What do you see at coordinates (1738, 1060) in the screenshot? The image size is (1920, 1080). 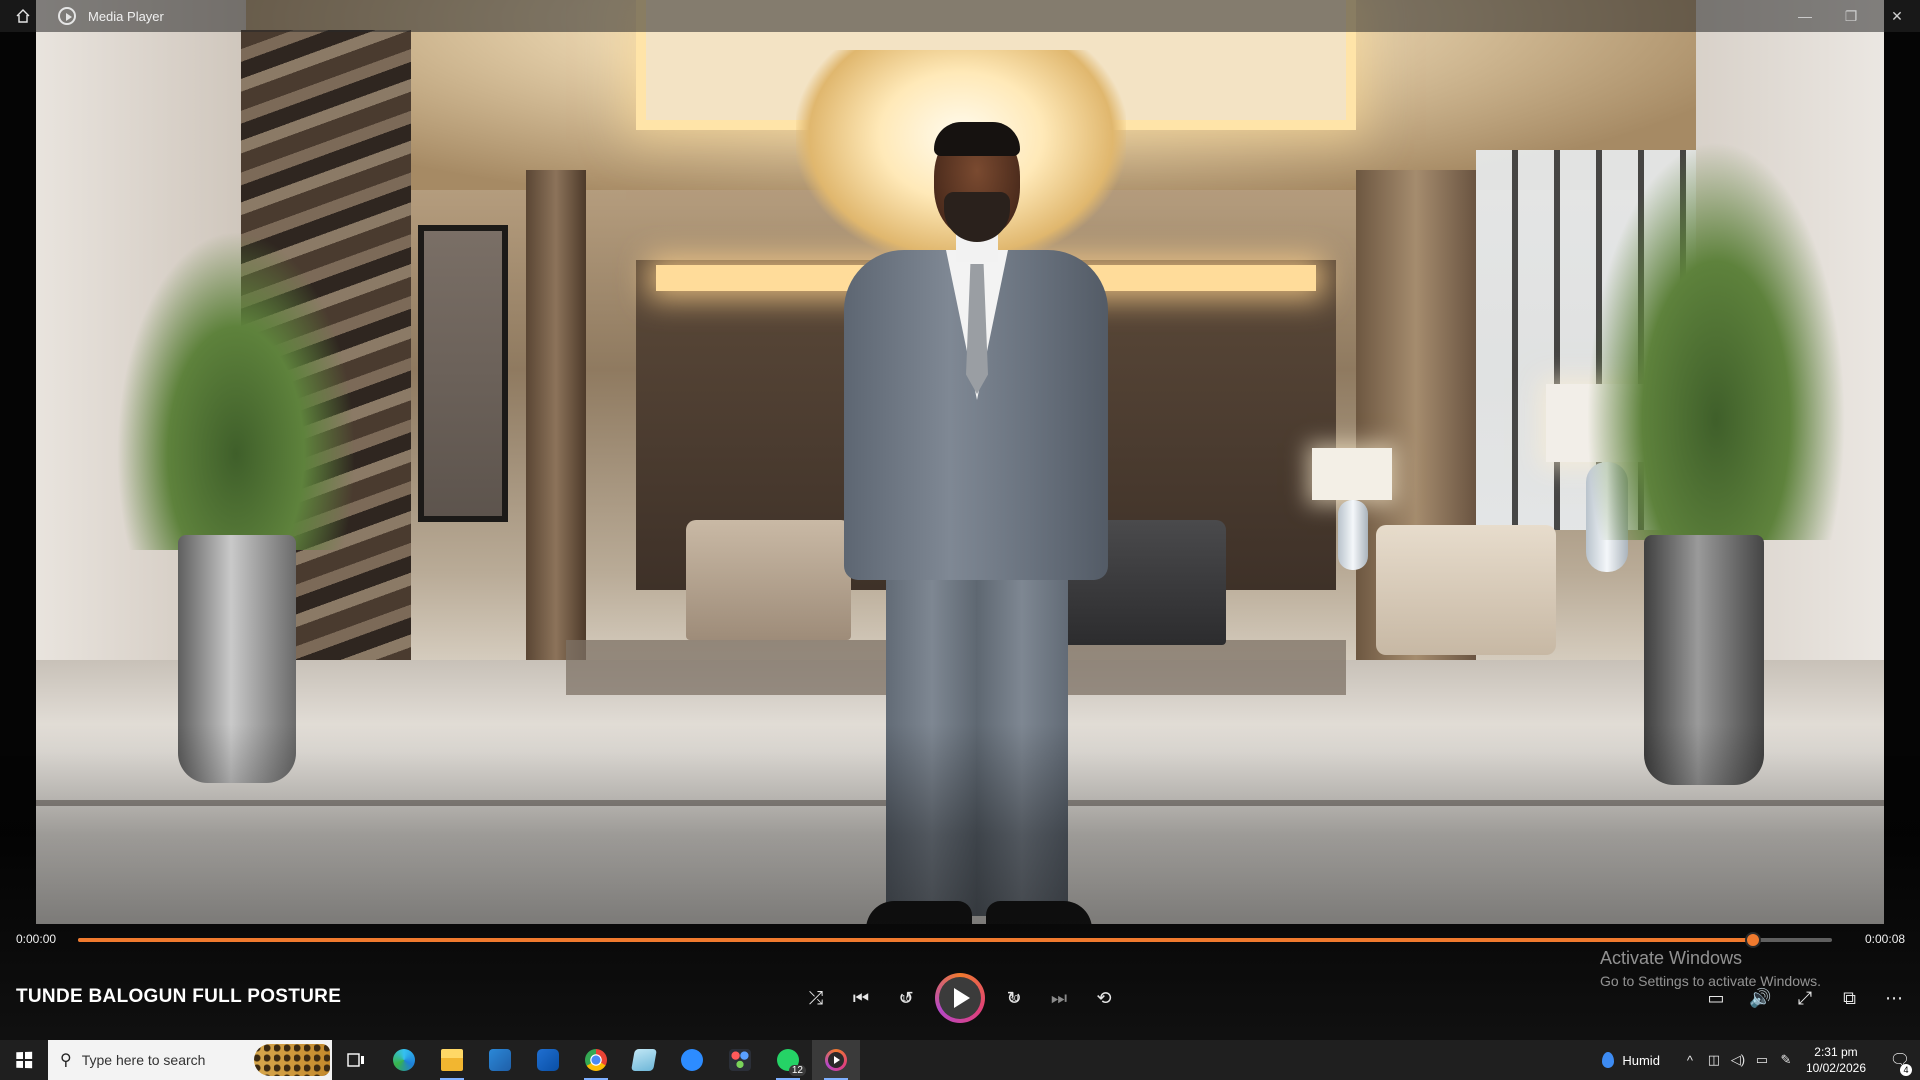 I see `speaker-icon: ◁)` at bounding box center [1738, 1060].